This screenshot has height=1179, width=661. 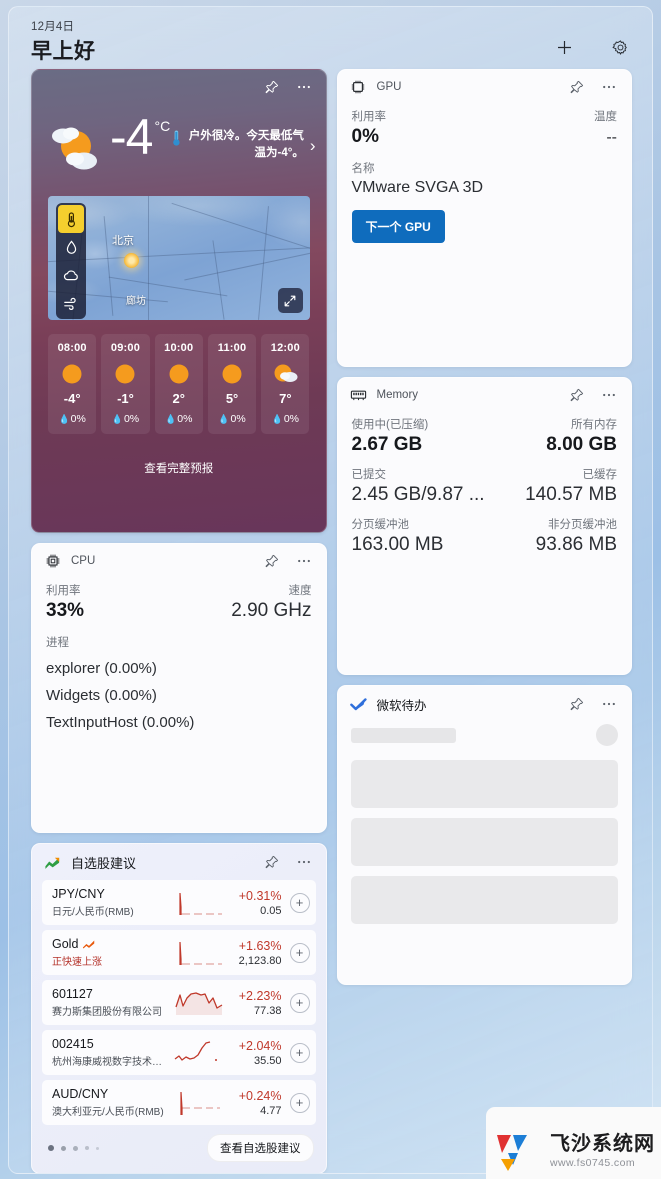 What do you see at coordinates (71, 247) in the screenshot?
I see `map-layer-precipitation` at bounding box center [71, 247].